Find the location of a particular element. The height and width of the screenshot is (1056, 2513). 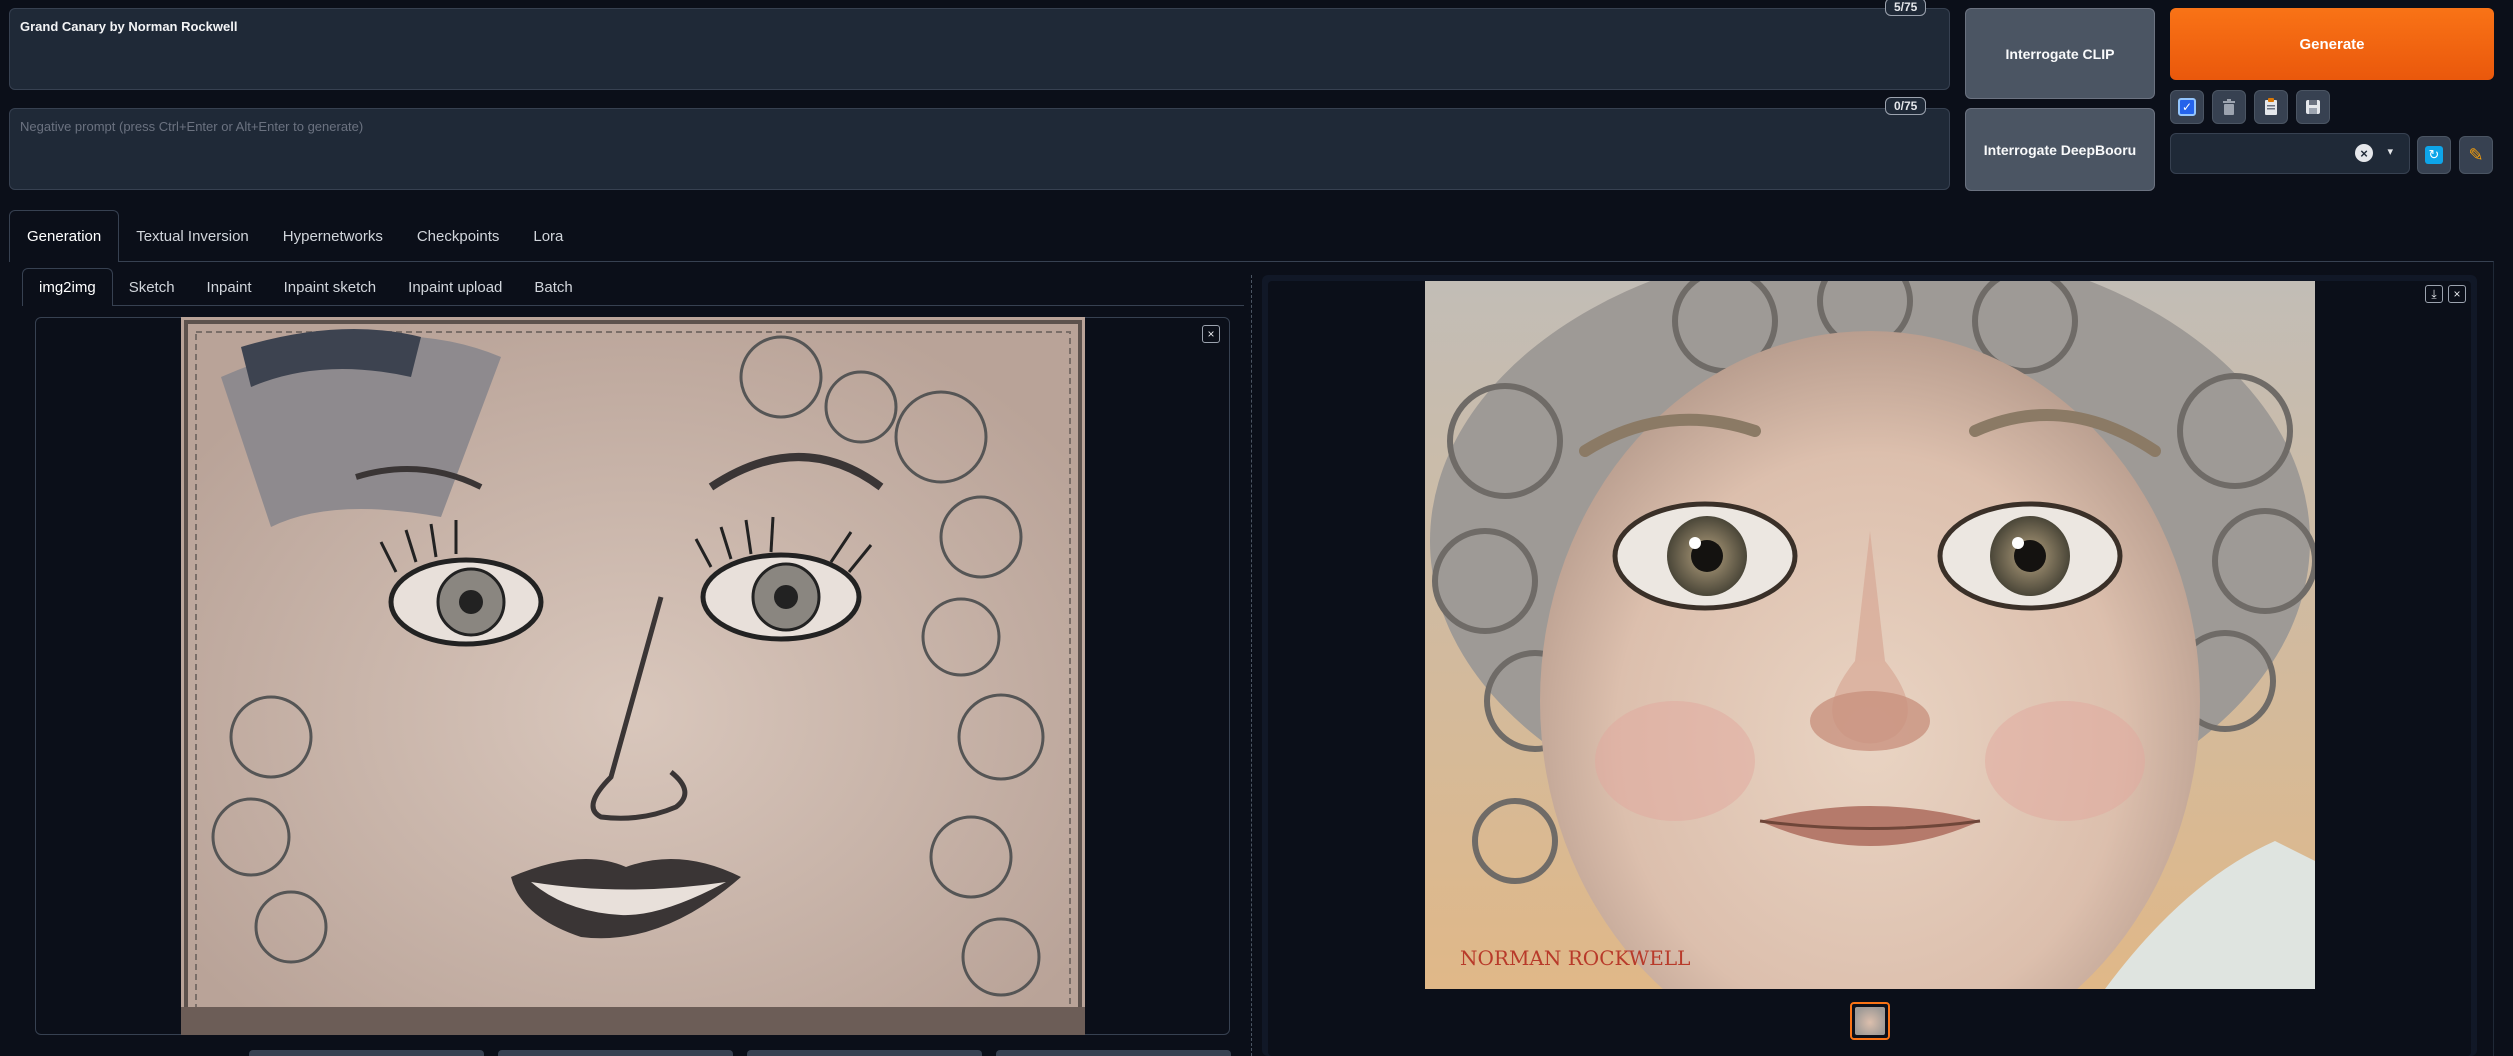

column-divider is located at coordinates (1251, 665).